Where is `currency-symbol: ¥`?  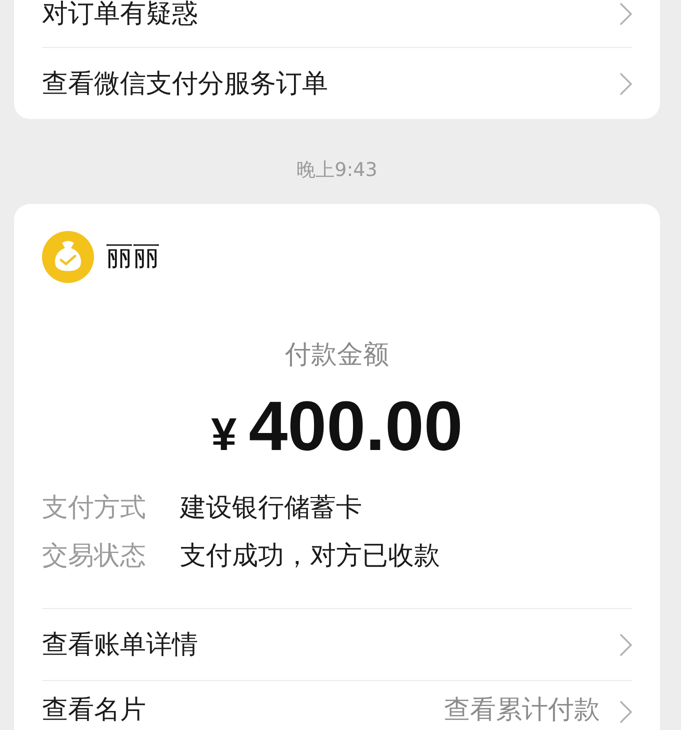
currency-symbol: ¥ is located at coordinates (224, 434).